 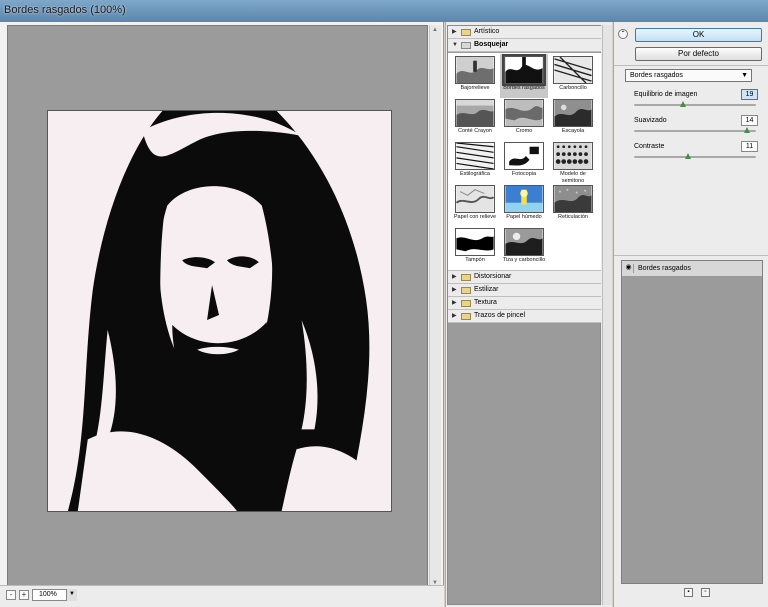 What do you see at coordinates (698, 35) in the screenshot?
I see `ok-button: OK` at bounding box center [698, 35].